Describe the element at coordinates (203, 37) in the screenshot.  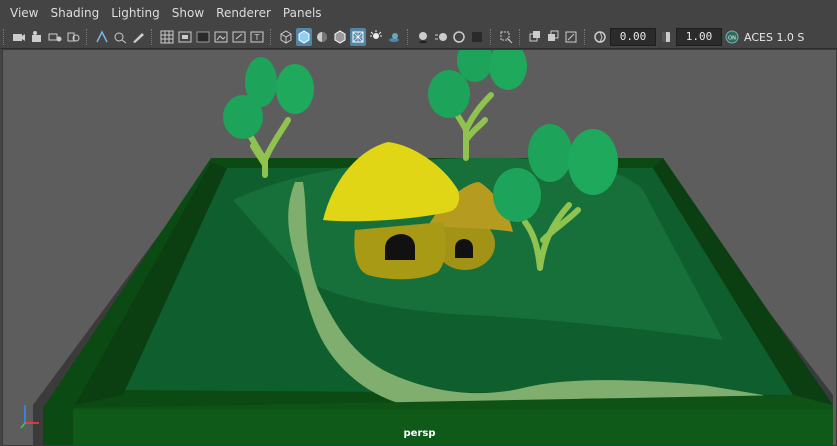
I see `resolution-gate-icon` at that location.